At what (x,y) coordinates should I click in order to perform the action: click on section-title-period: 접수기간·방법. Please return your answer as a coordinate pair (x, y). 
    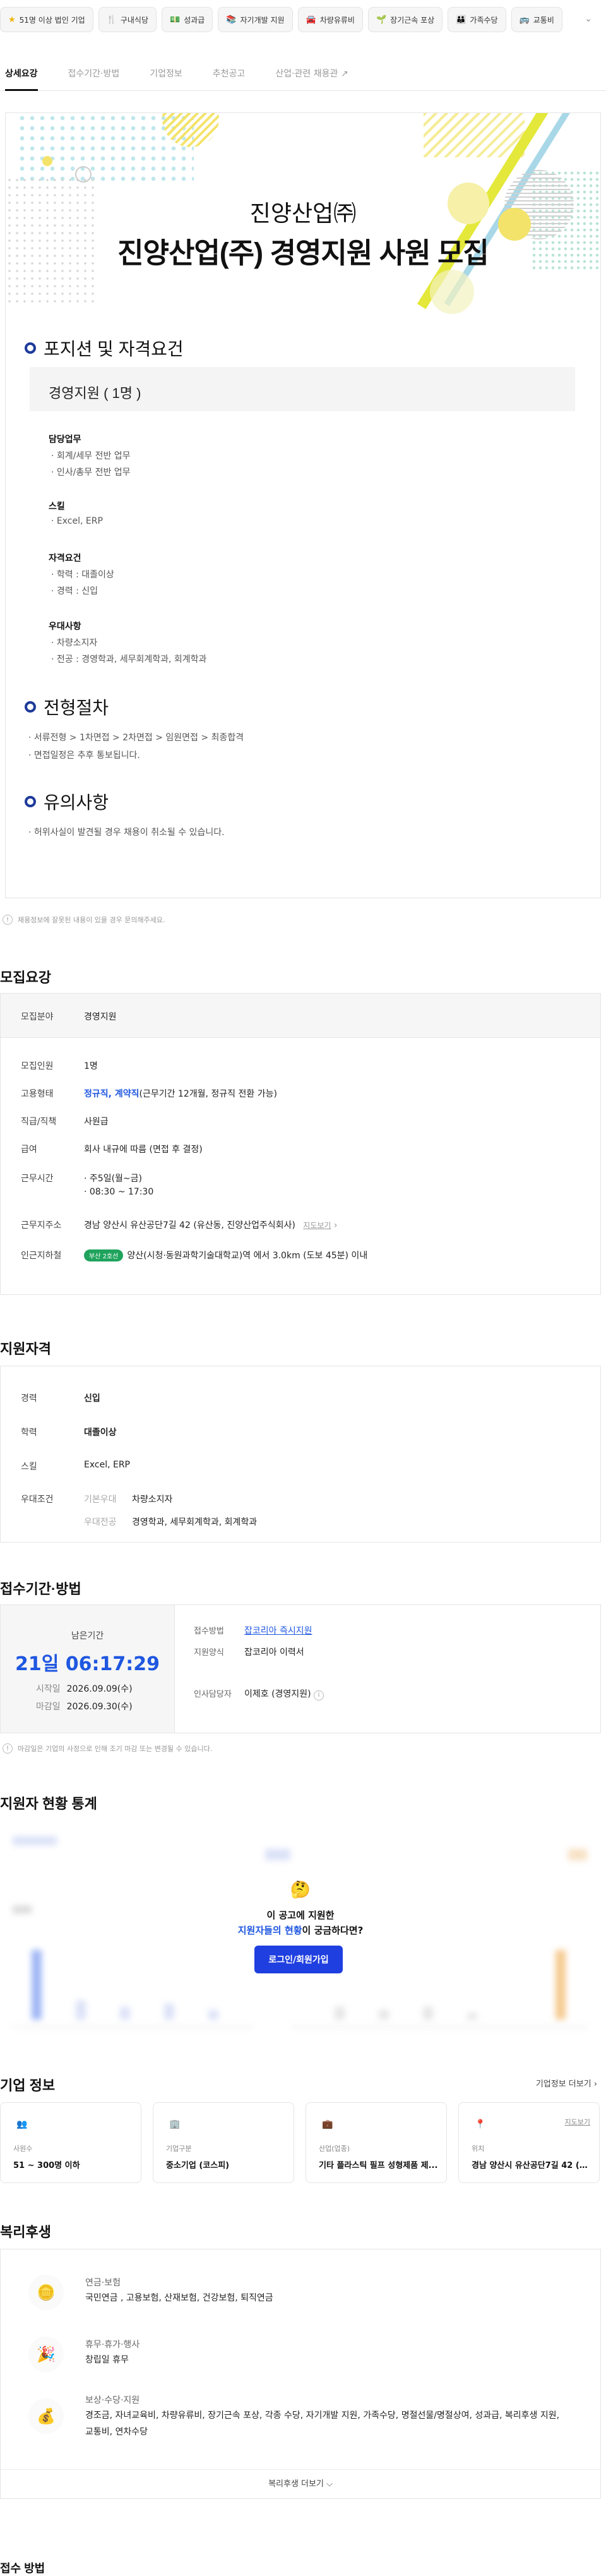
    Looking at the image, I should click on (40, 1589).